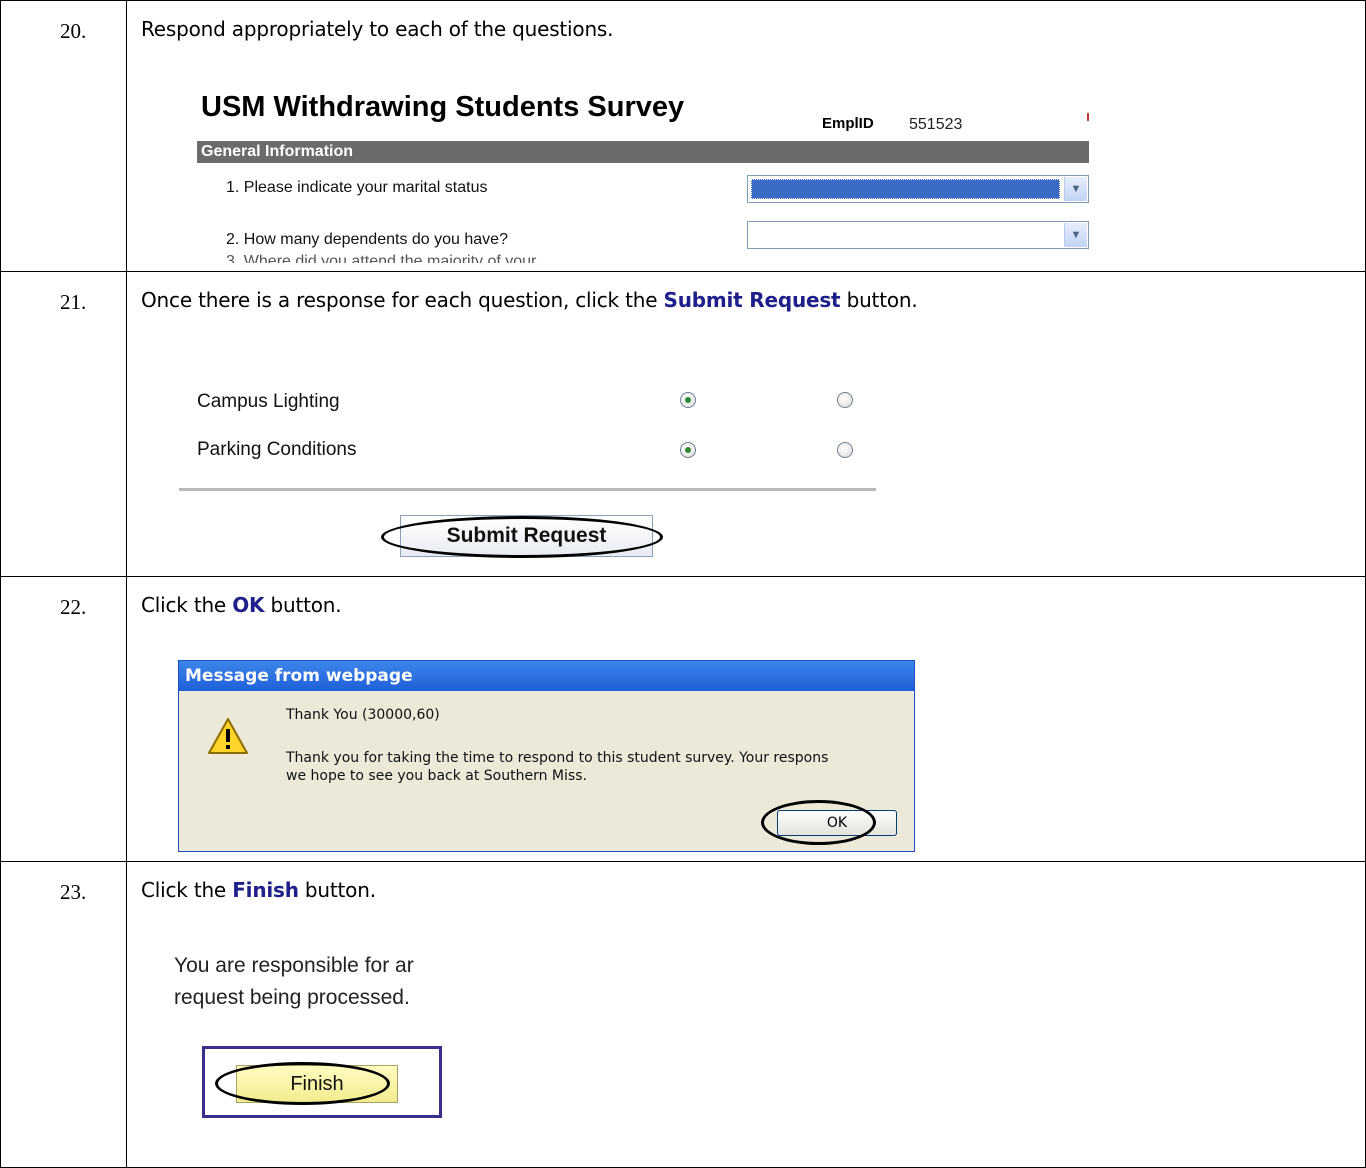 The width and height of the screenshot is (1366, 1168). I want to click on marital-status-select: ▼, so click(918, 189).